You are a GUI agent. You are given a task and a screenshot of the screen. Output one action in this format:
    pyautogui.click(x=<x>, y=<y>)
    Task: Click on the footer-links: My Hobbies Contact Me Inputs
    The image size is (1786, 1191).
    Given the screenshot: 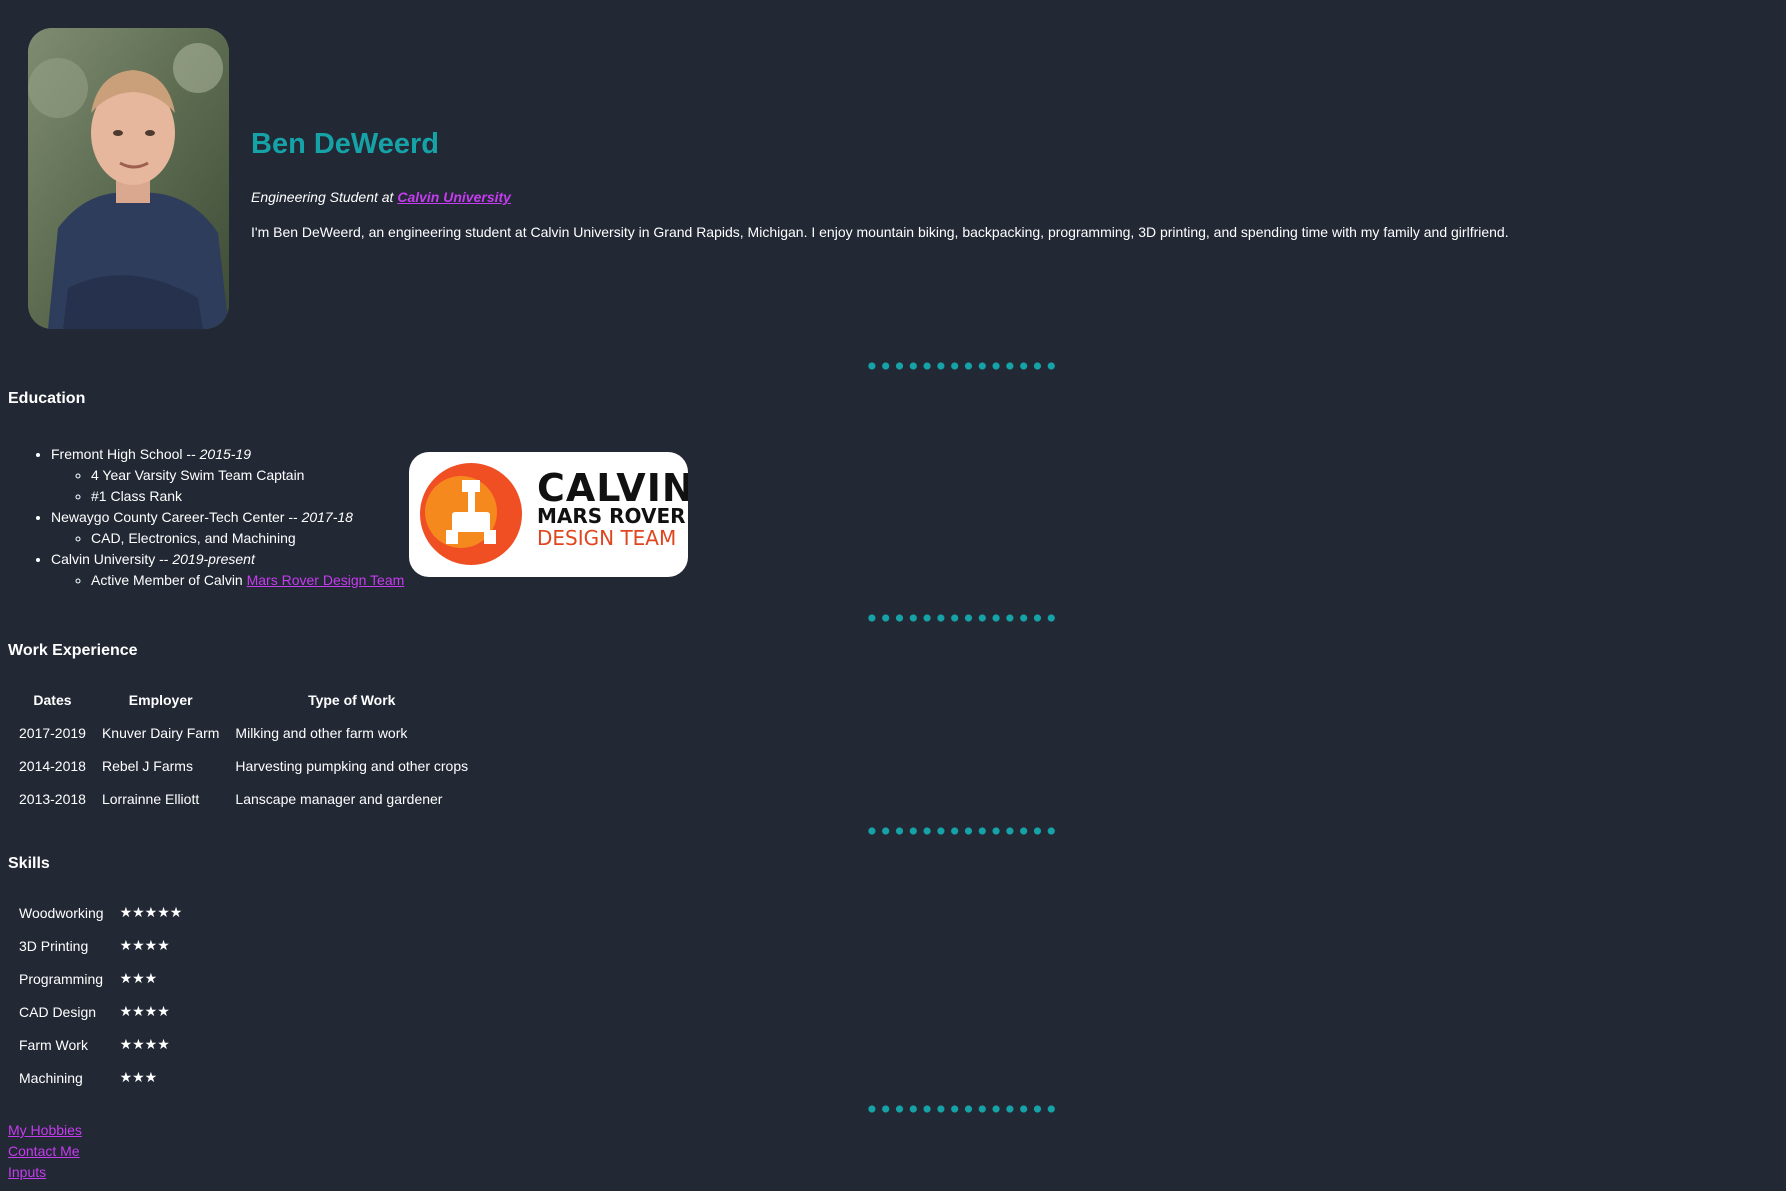 What is the action you would take?
    pyautogui.click(x=45, y=1151)
    